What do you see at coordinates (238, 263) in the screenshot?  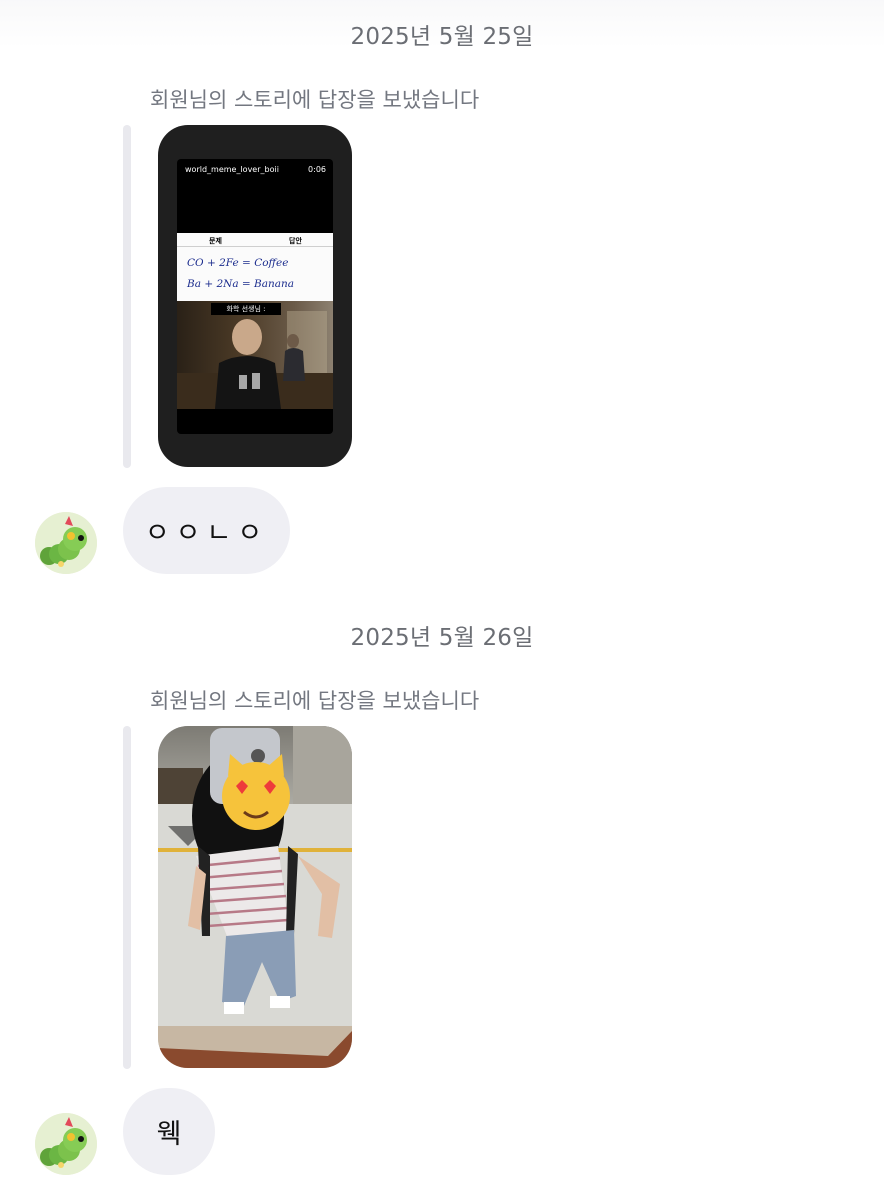 I see `meme-equation-1: CO + 2Fe = Coffee` at bounding box center [238, 263].